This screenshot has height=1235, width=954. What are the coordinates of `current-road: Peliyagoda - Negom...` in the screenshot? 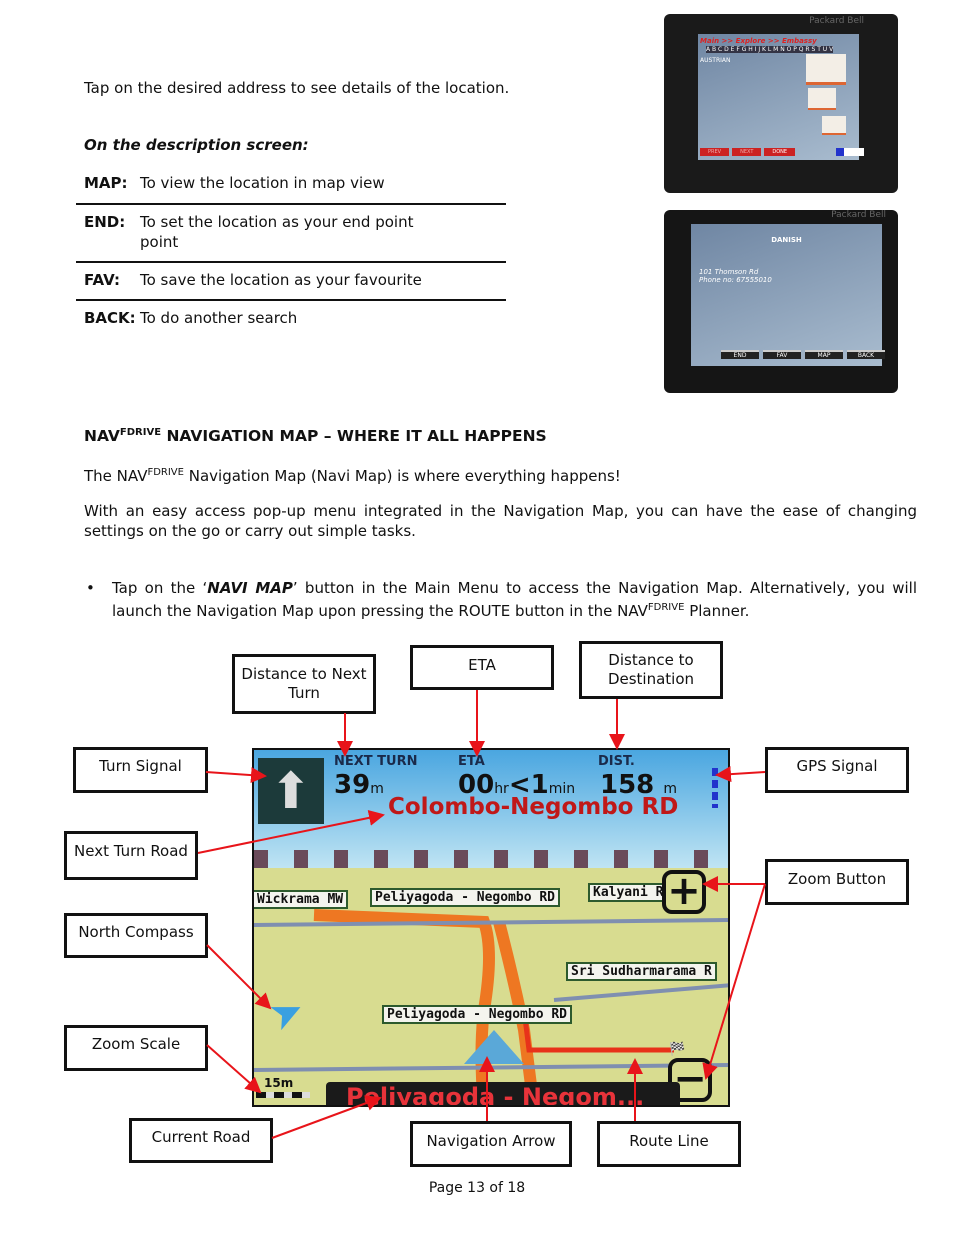 It's located at (503, 1093).